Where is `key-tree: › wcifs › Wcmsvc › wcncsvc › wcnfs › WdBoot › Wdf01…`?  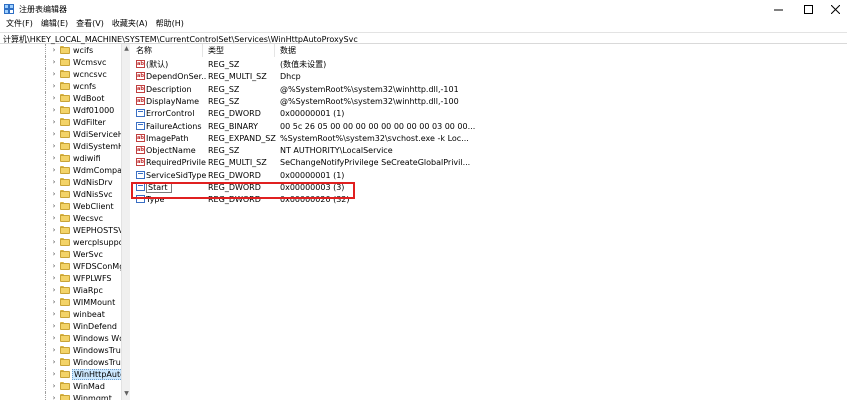
key-tree: › wcifs › Wcmsvc › wcncsvc › wcnfs › WdBoot › Wdf01… is located at coordinates (65, 222).